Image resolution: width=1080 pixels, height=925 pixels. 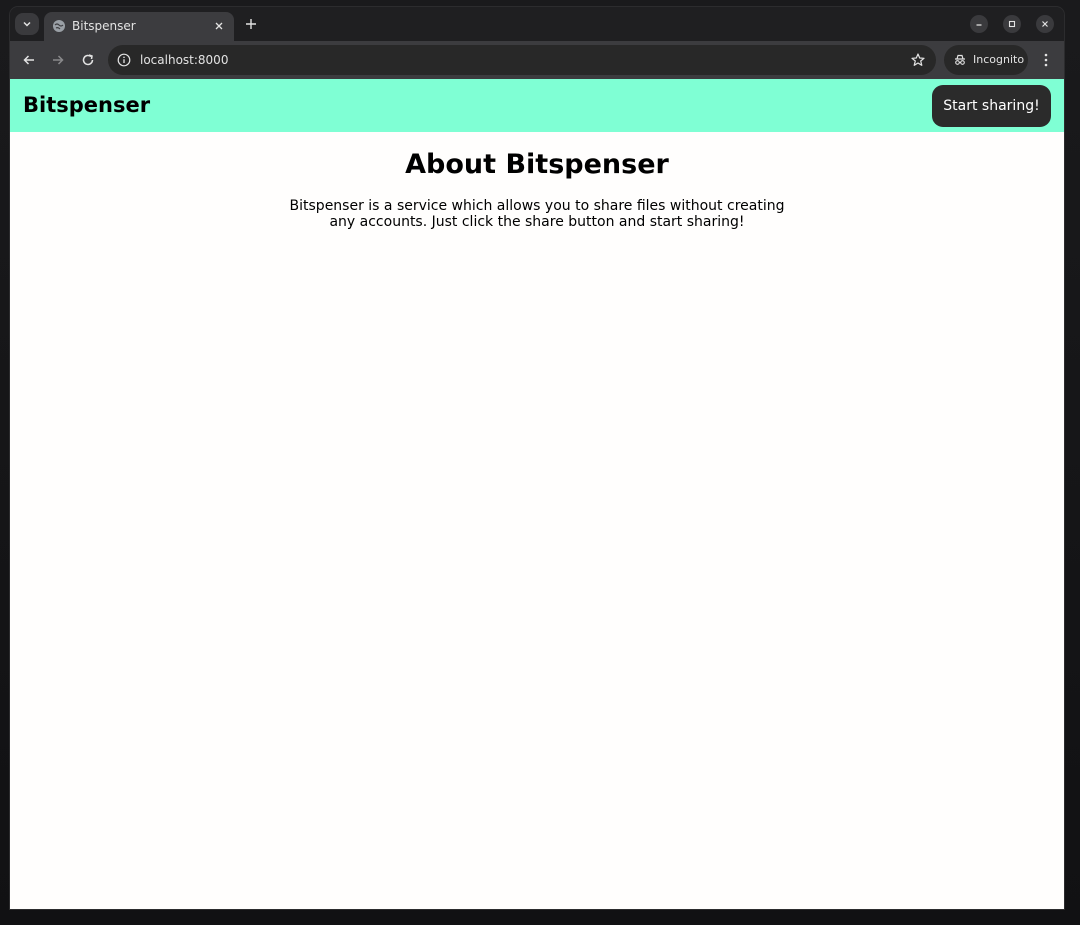 I want to click on browser-menu-button, so click(x=1046, y=60).